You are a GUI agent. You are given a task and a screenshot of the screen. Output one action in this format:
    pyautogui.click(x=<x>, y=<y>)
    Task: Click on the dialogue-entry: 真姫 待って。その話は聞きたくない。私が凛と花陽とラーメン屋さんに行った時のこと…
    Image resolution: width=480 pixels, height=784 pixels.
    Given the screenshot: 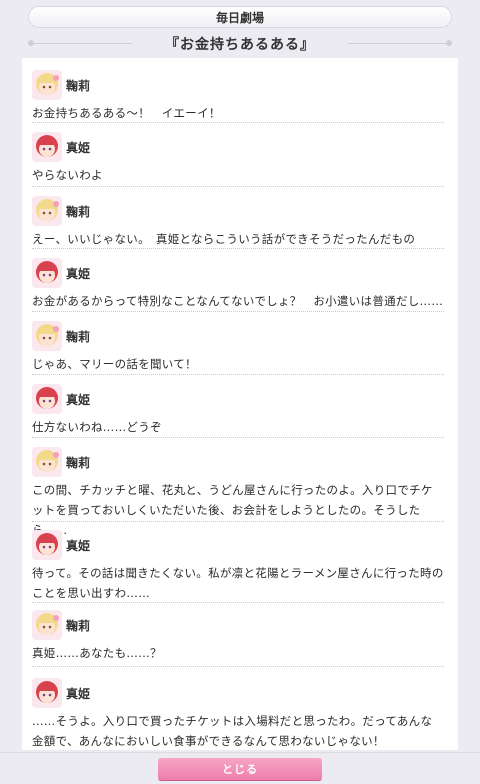 What is the action you would take?
    pyautogui.click(x=238, y=566)
    